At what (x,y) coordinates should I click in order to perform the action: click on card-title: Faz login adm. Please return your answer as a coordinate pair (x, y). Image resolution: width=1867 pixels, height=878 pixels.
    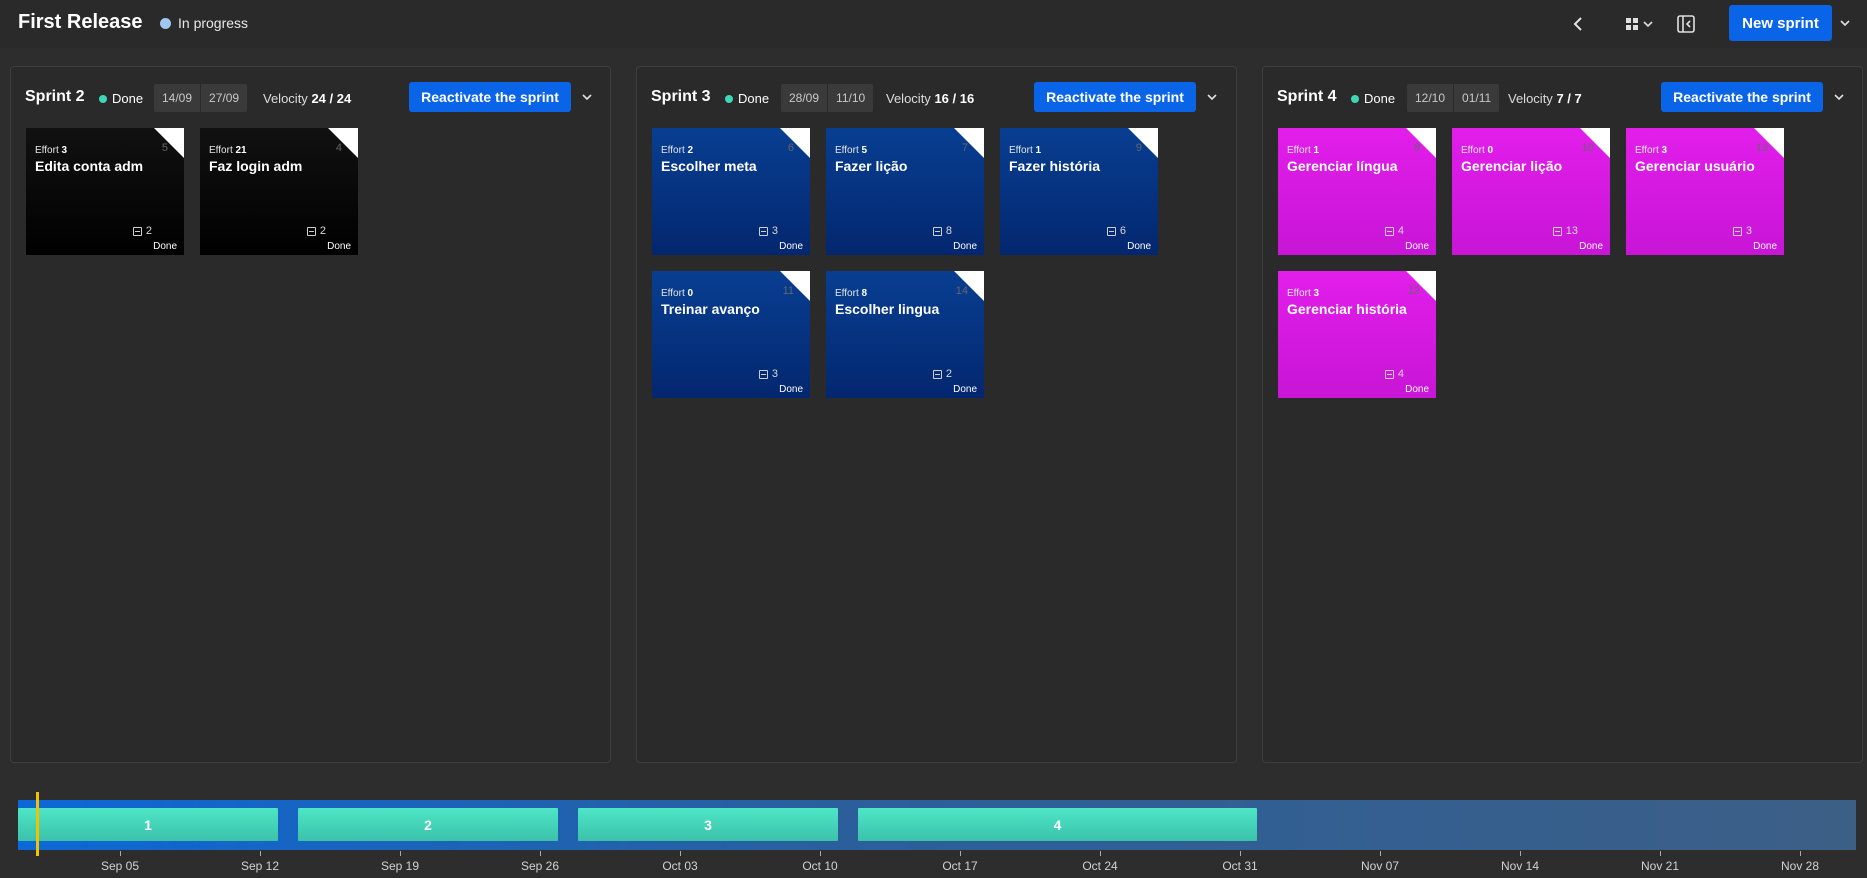
    Looking at the image, I should click on (256, 166).